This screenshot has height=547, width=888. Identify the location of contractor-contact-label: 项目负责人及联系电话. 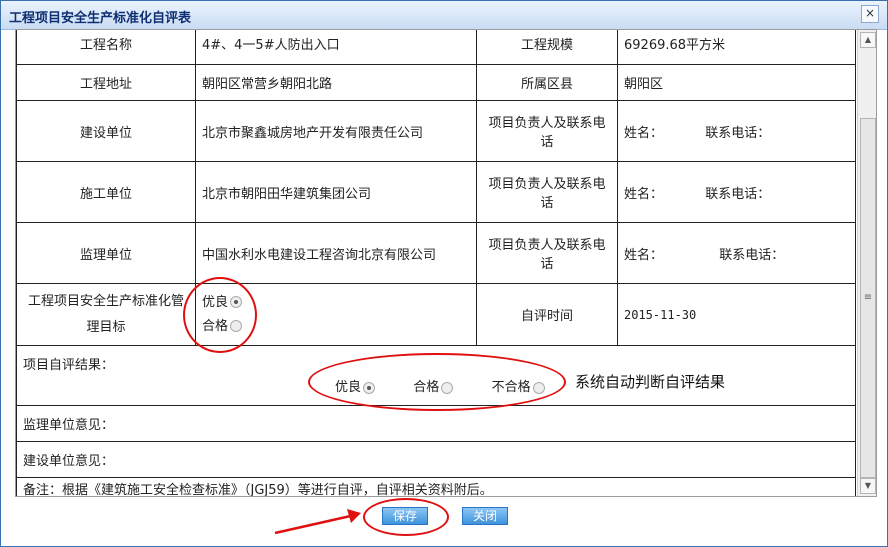
(547, 192).